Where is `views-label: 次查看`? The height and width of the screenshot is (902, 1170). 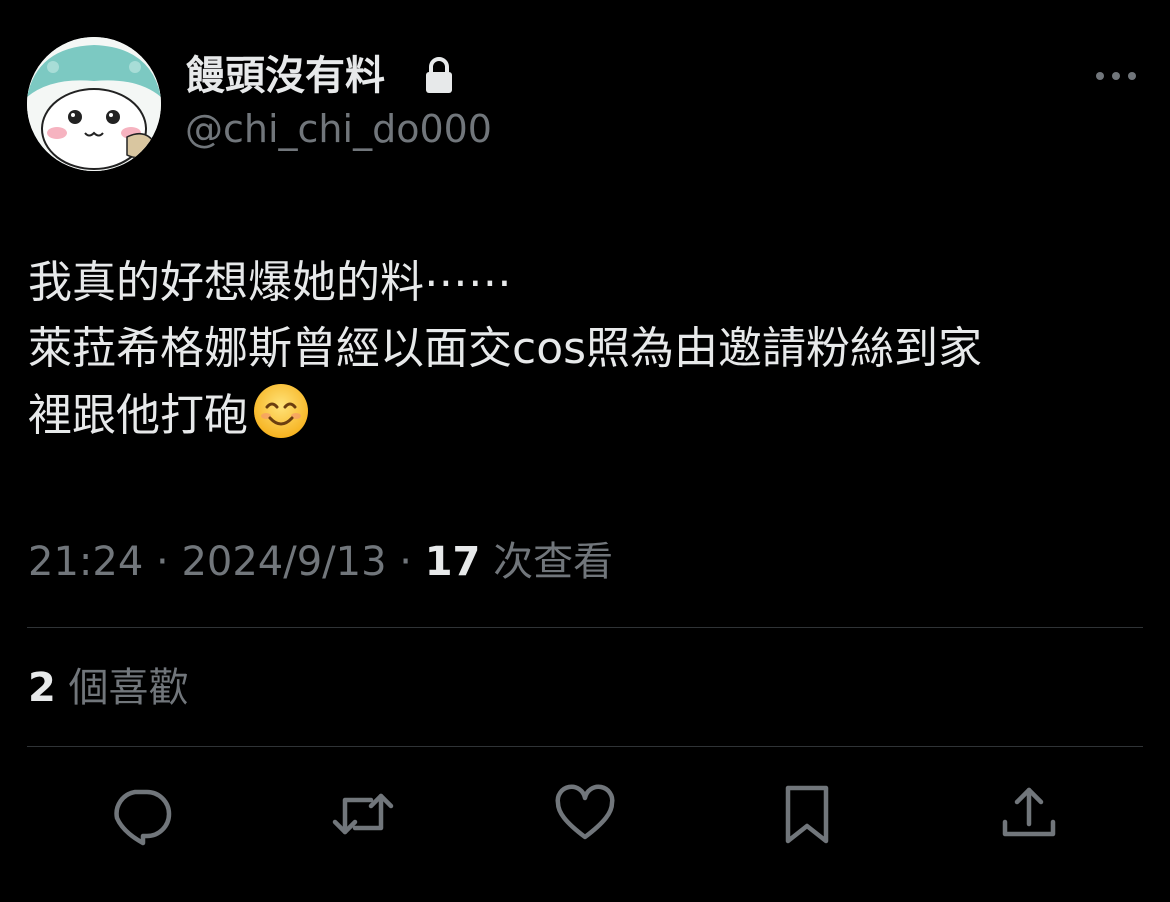 views-label: 次查看 is located at coordinates (547, 562).